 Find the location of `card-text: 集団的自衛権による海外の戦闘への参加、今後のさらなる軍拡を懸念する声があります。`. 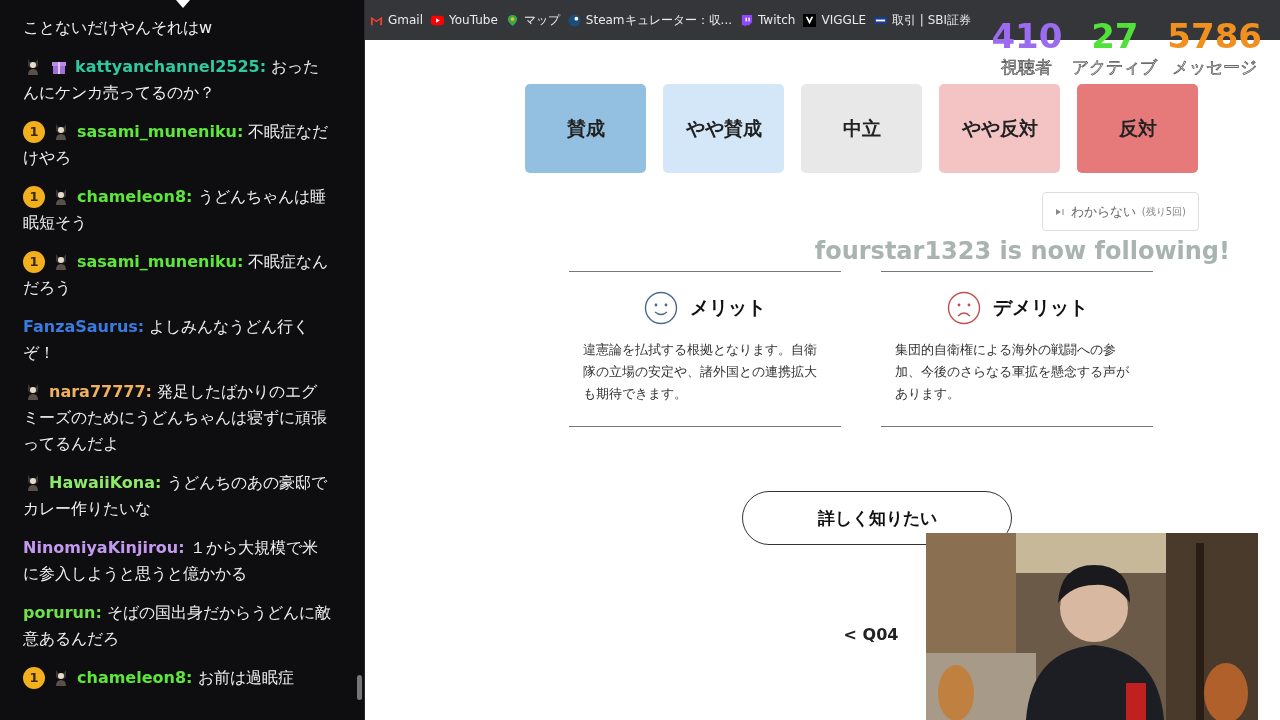

card-text: 集団的自衛権による海外の戦闘への参加、今後のさらなる軍拡を懸念する声があります。 is located at coordinates (1012, 372).